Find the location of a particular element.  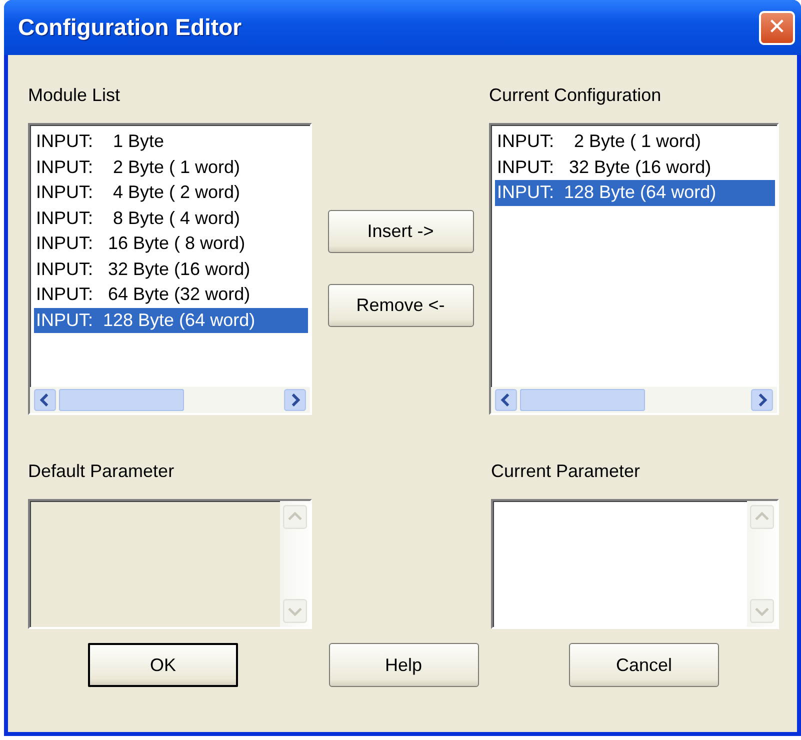

scroll-down-icon is located at coordinates (762, 611).